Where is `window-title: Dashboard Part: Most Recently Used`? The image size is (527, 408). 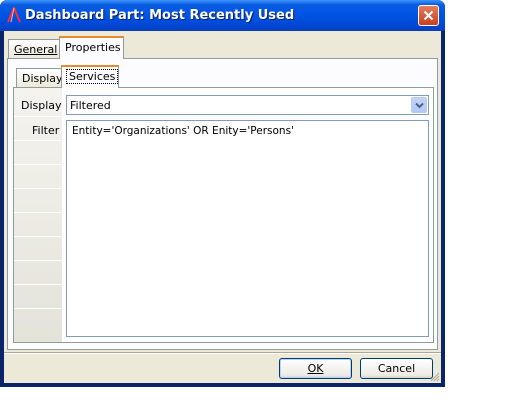
window-title: Dashboard Part: Most Recently Used is located at coordinates (160, 15).